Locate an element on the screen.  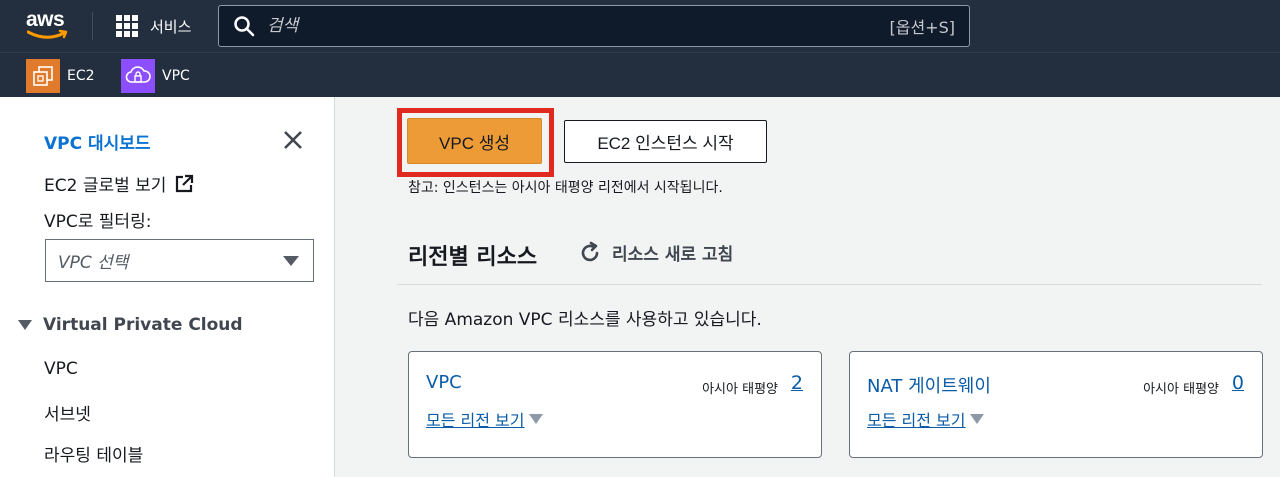
card-nat-all-regions-link: 모든 리전 보기 is located at coordinates (925, 419).